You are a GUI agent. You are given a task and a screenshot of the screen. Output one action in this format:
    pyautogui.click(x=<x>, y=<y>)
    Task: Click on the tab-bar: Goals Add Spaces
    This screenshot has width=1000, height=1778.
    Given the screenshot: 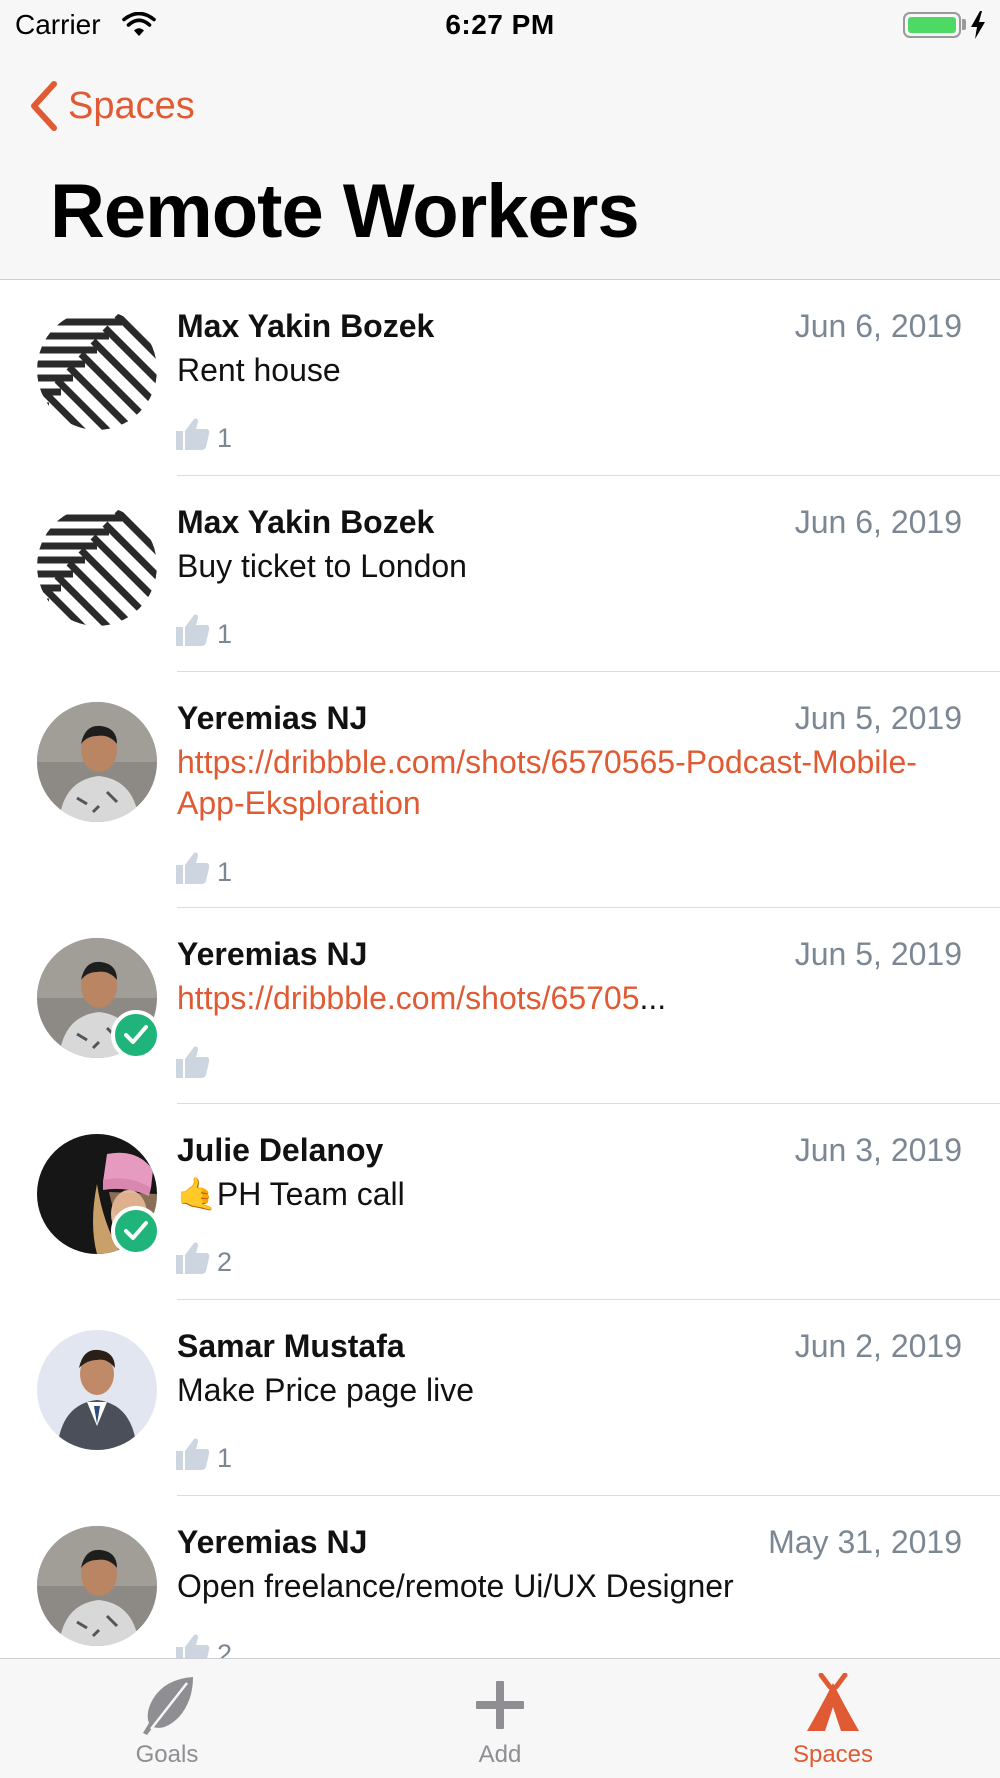 What is the action you would take?
    pyautogui.click(x=500, y=1718)
    